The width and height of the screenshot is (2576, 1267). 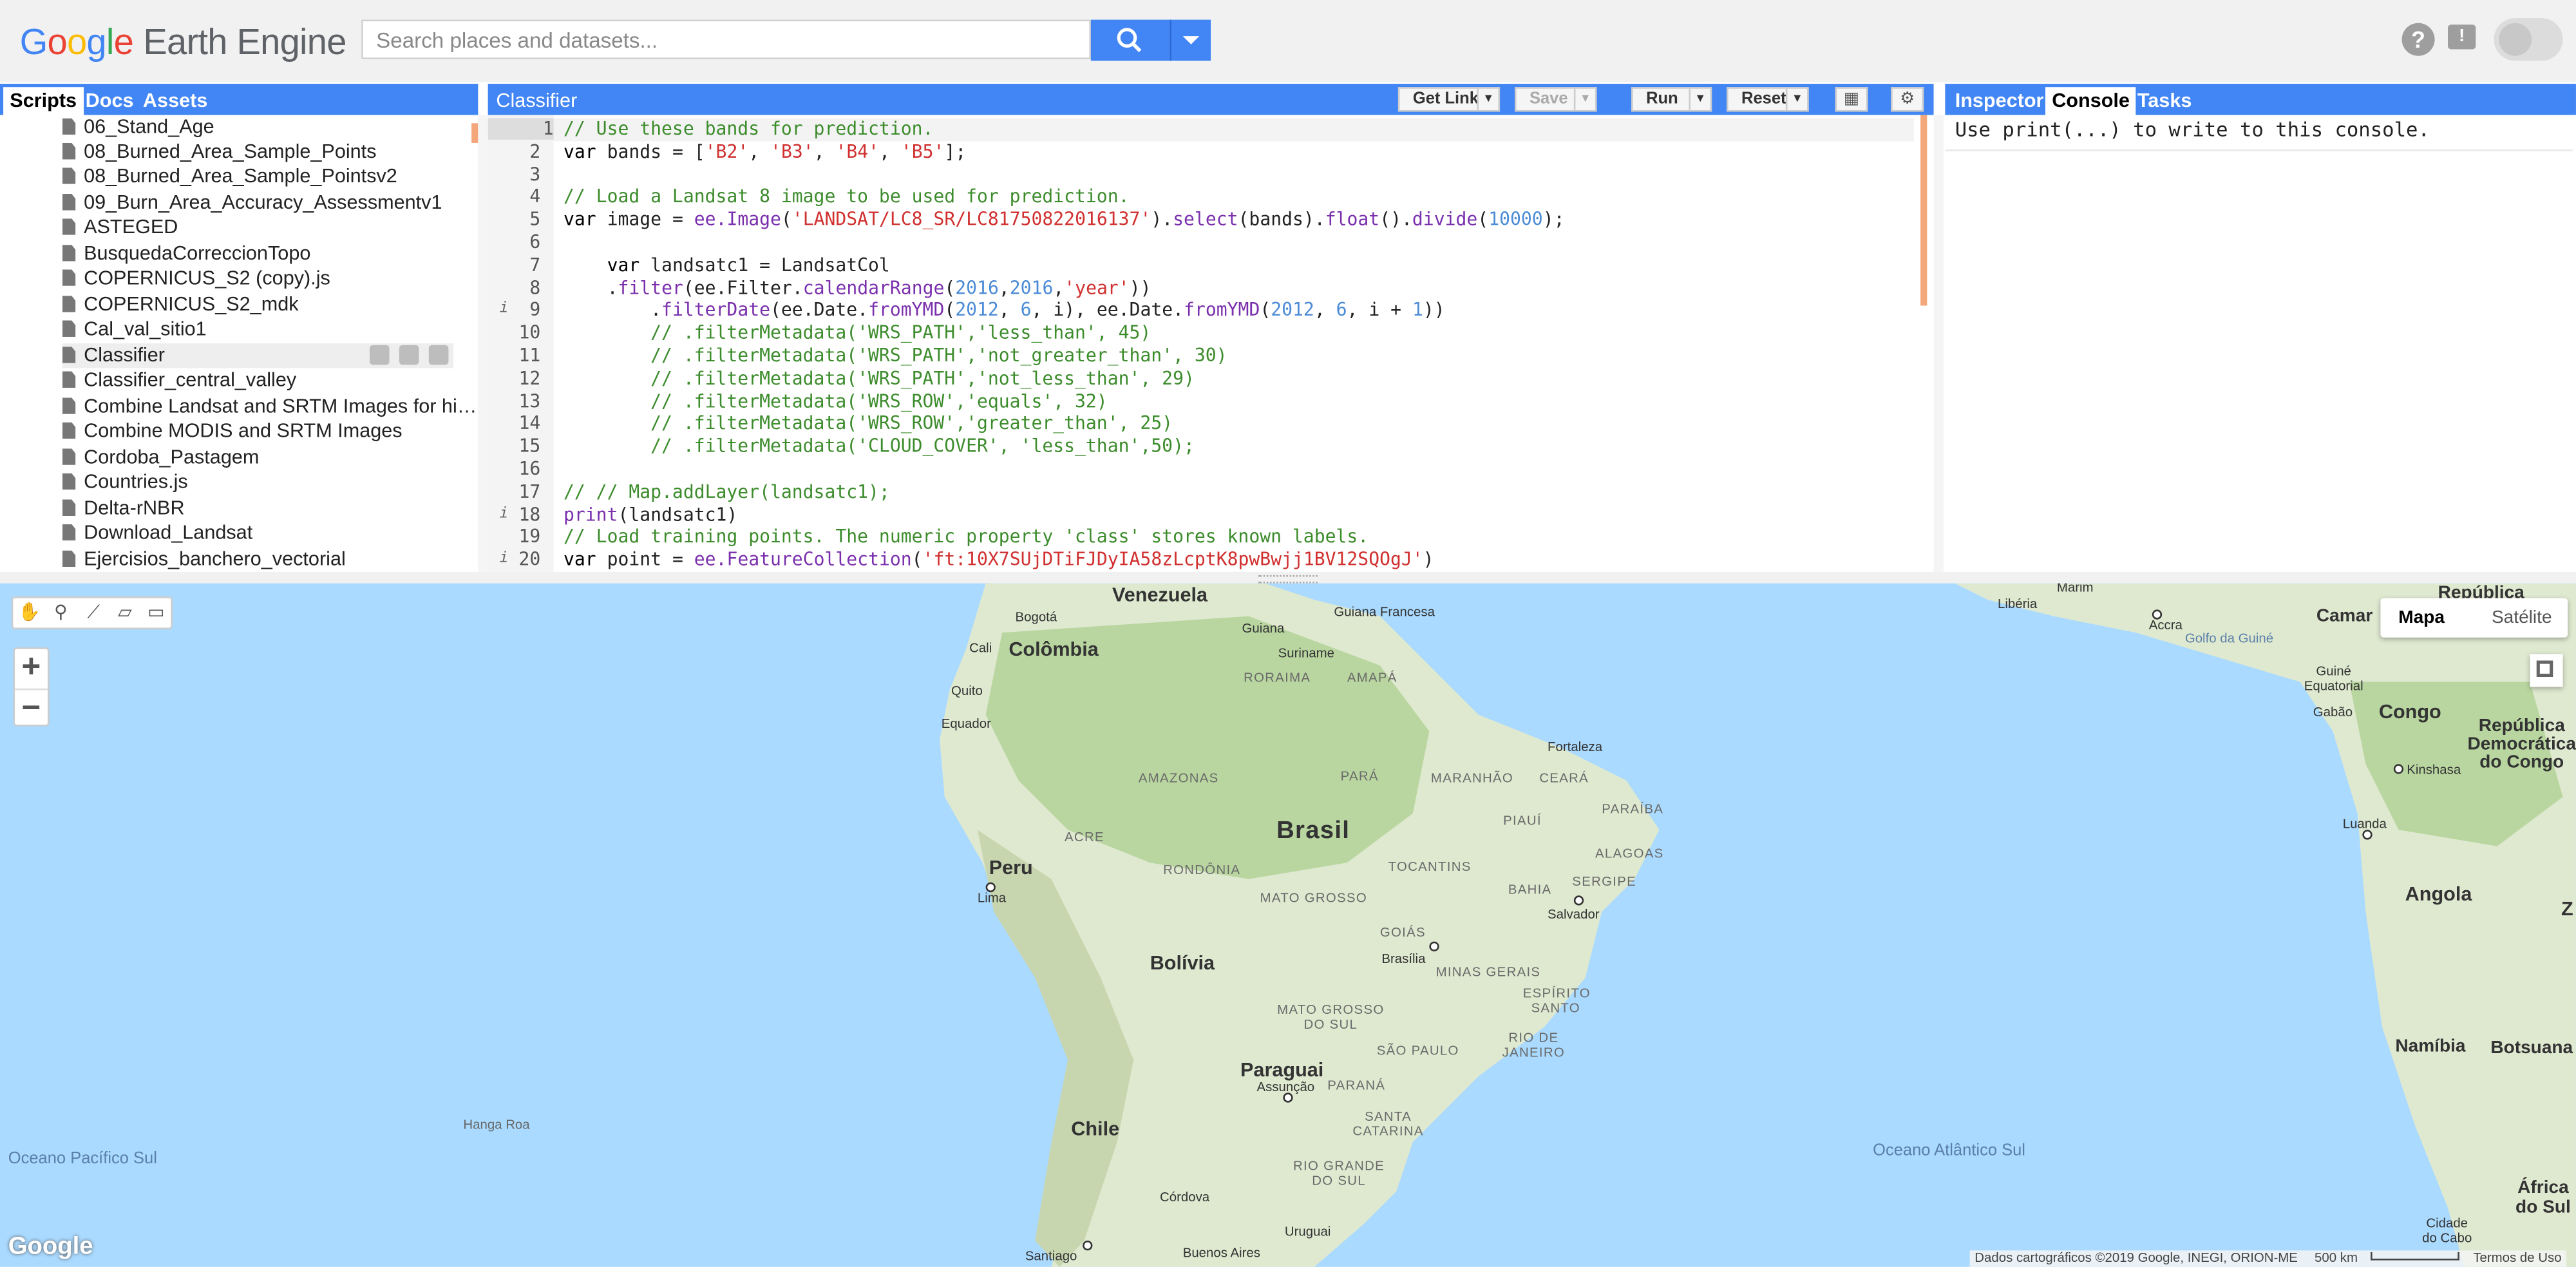 I want to click on code-token: 6, so click(x=1341, y=310).